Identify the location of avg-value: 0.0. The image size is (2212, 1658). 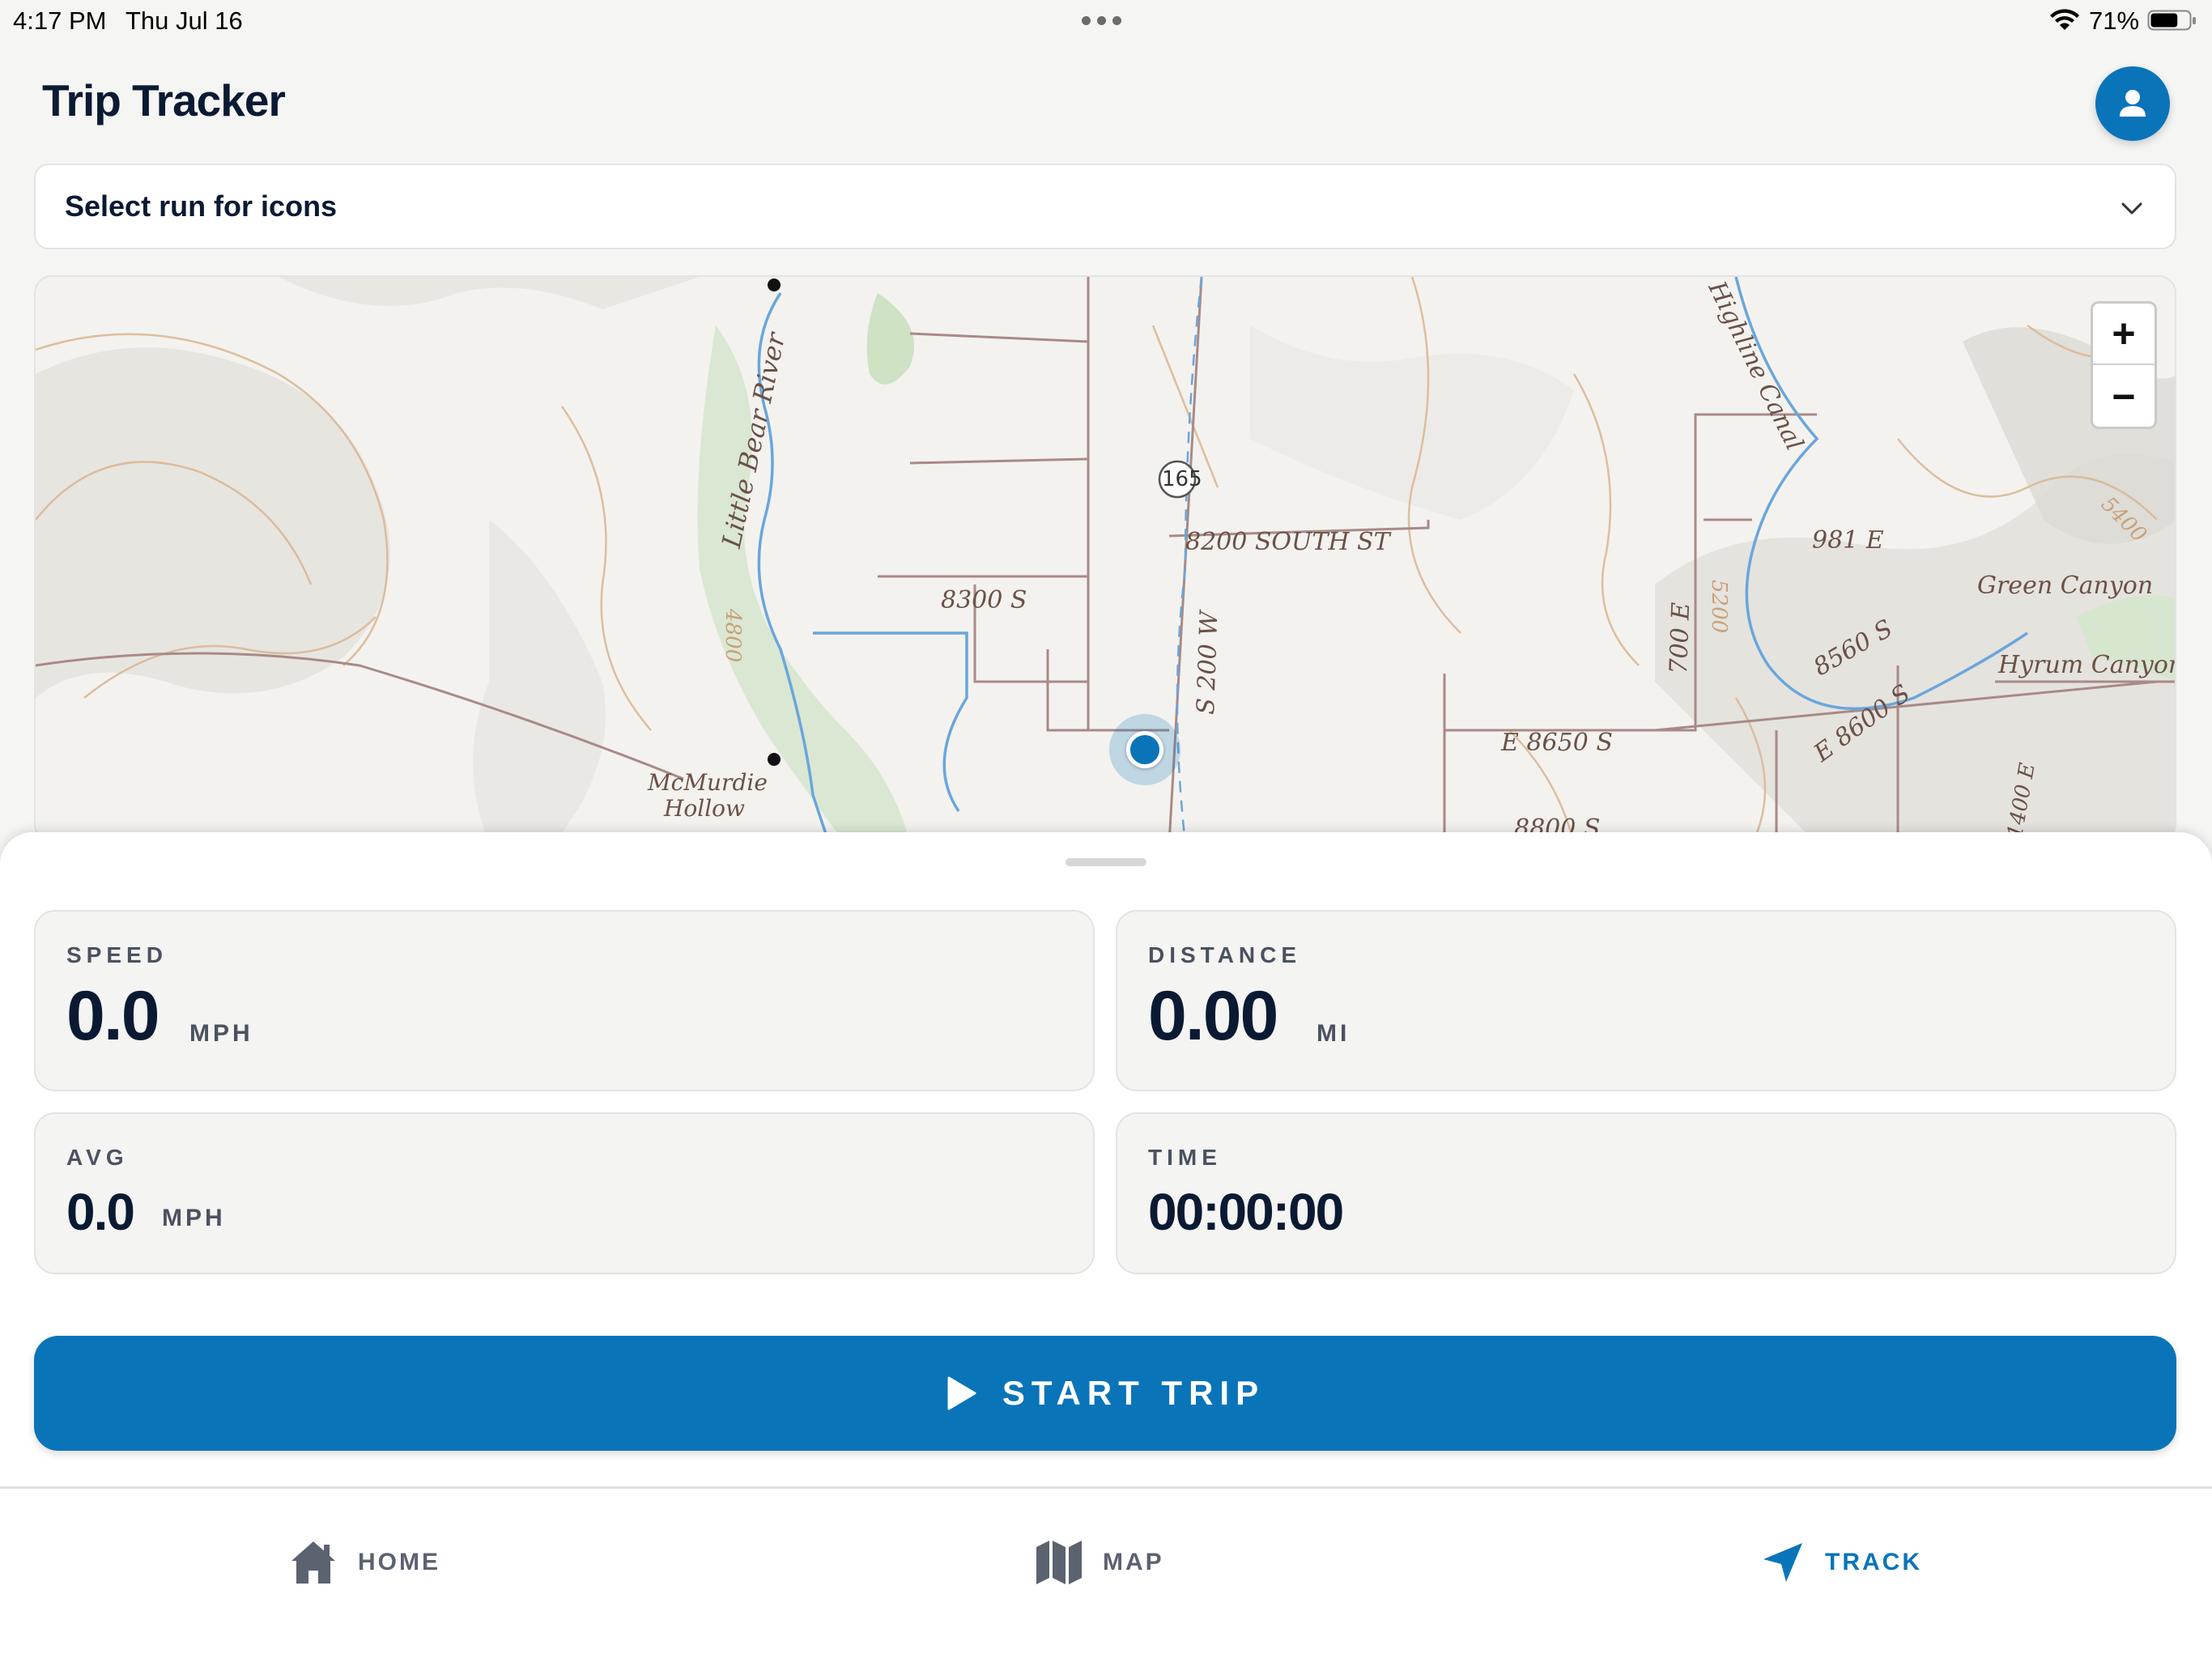
(100, 1212).